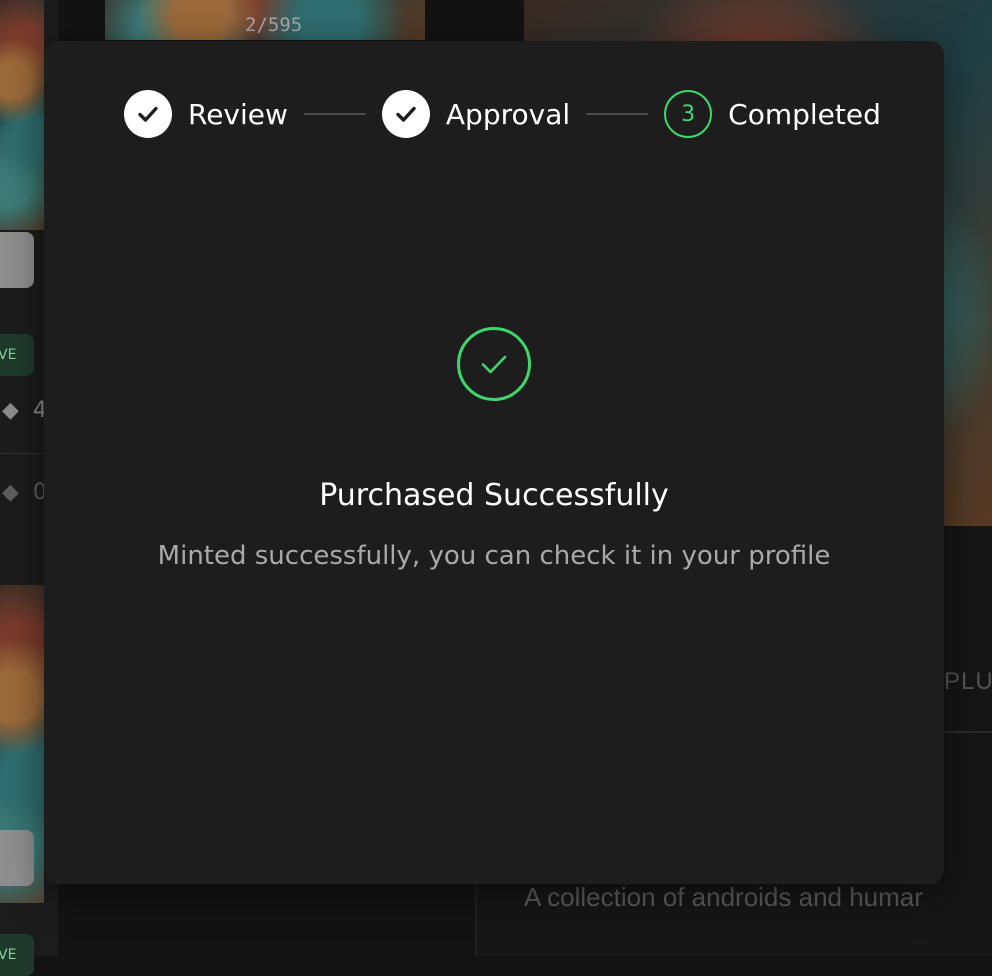 This screenshot has height=976, width=992. Describe the element at coordinates (24, 492) in the screenshot. I see `price-value: ◆ 0` at that location.